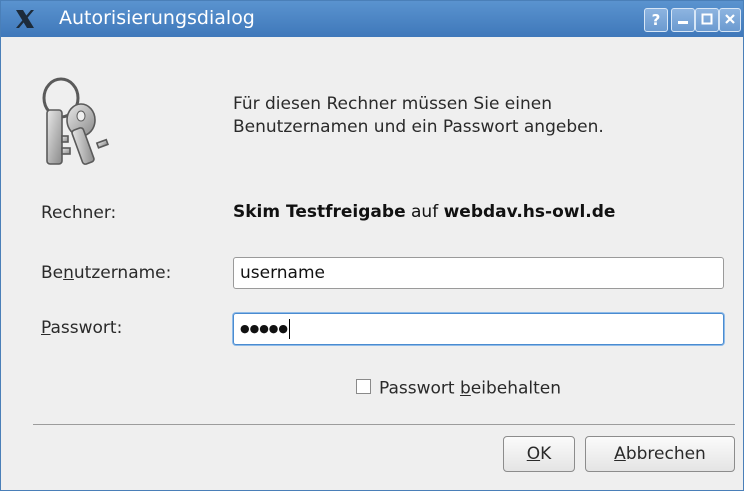 The width and height of the screenshot is (744, 491). I want to click on separator, so click(384, 424).